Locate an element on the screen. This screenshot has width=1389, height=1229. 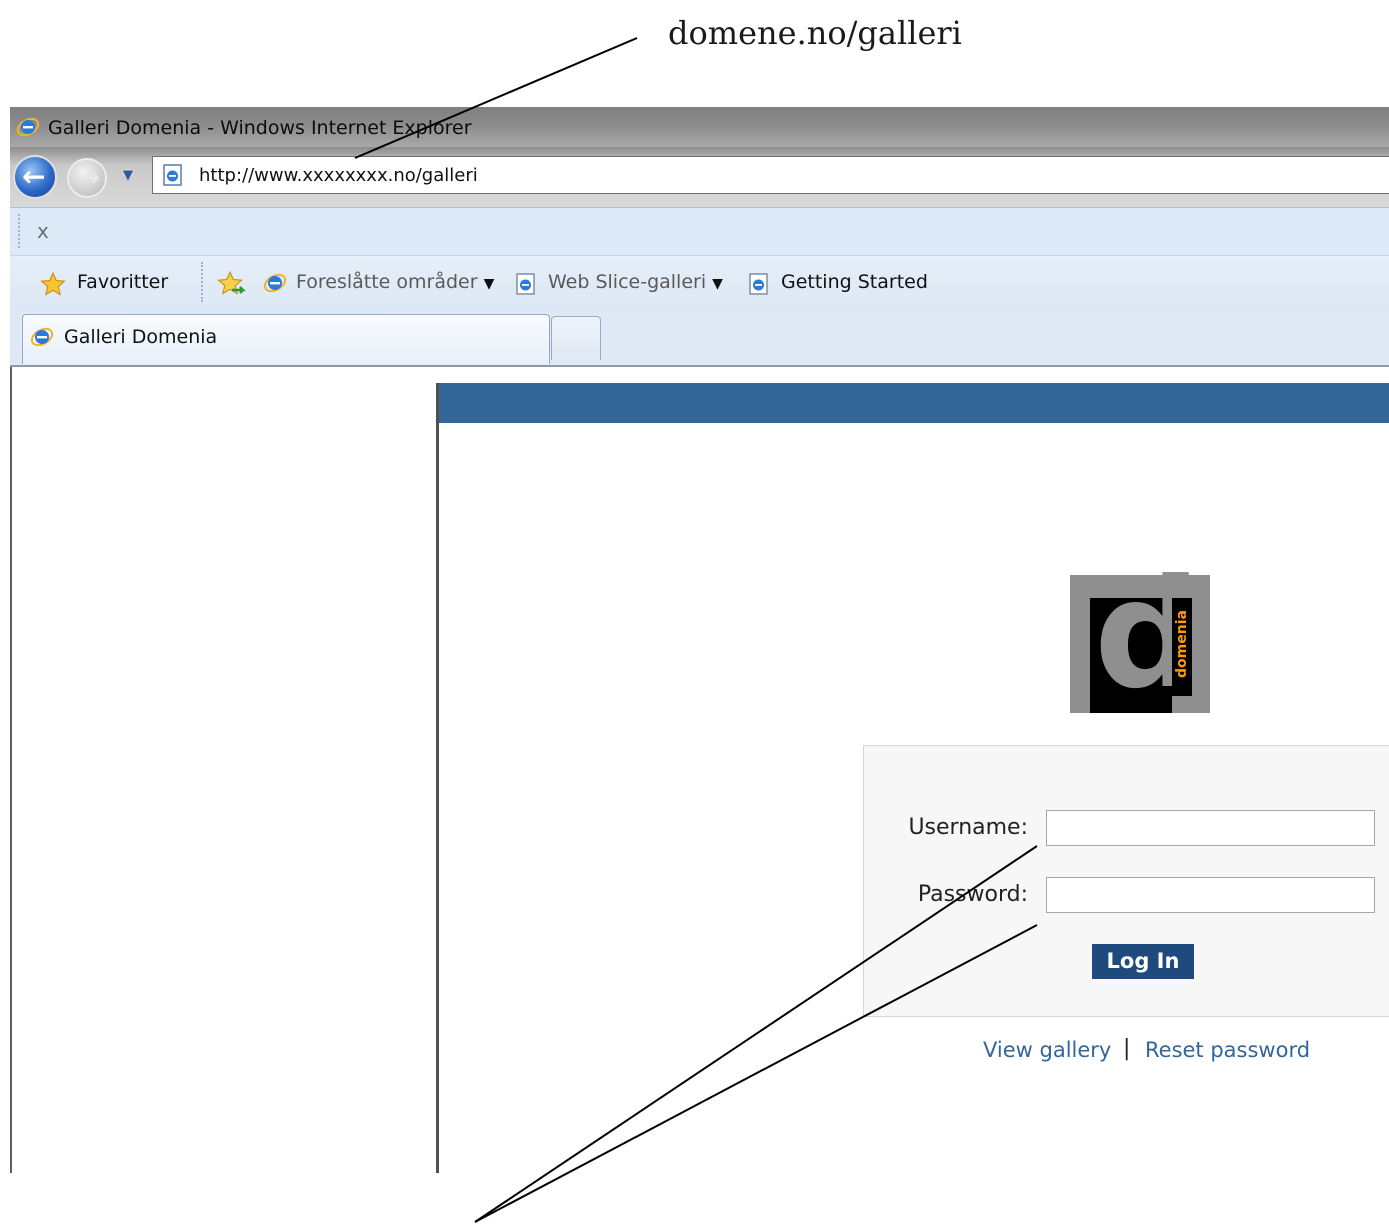
tab-label: Galleri Domenia is located at coordinates (141, 337).